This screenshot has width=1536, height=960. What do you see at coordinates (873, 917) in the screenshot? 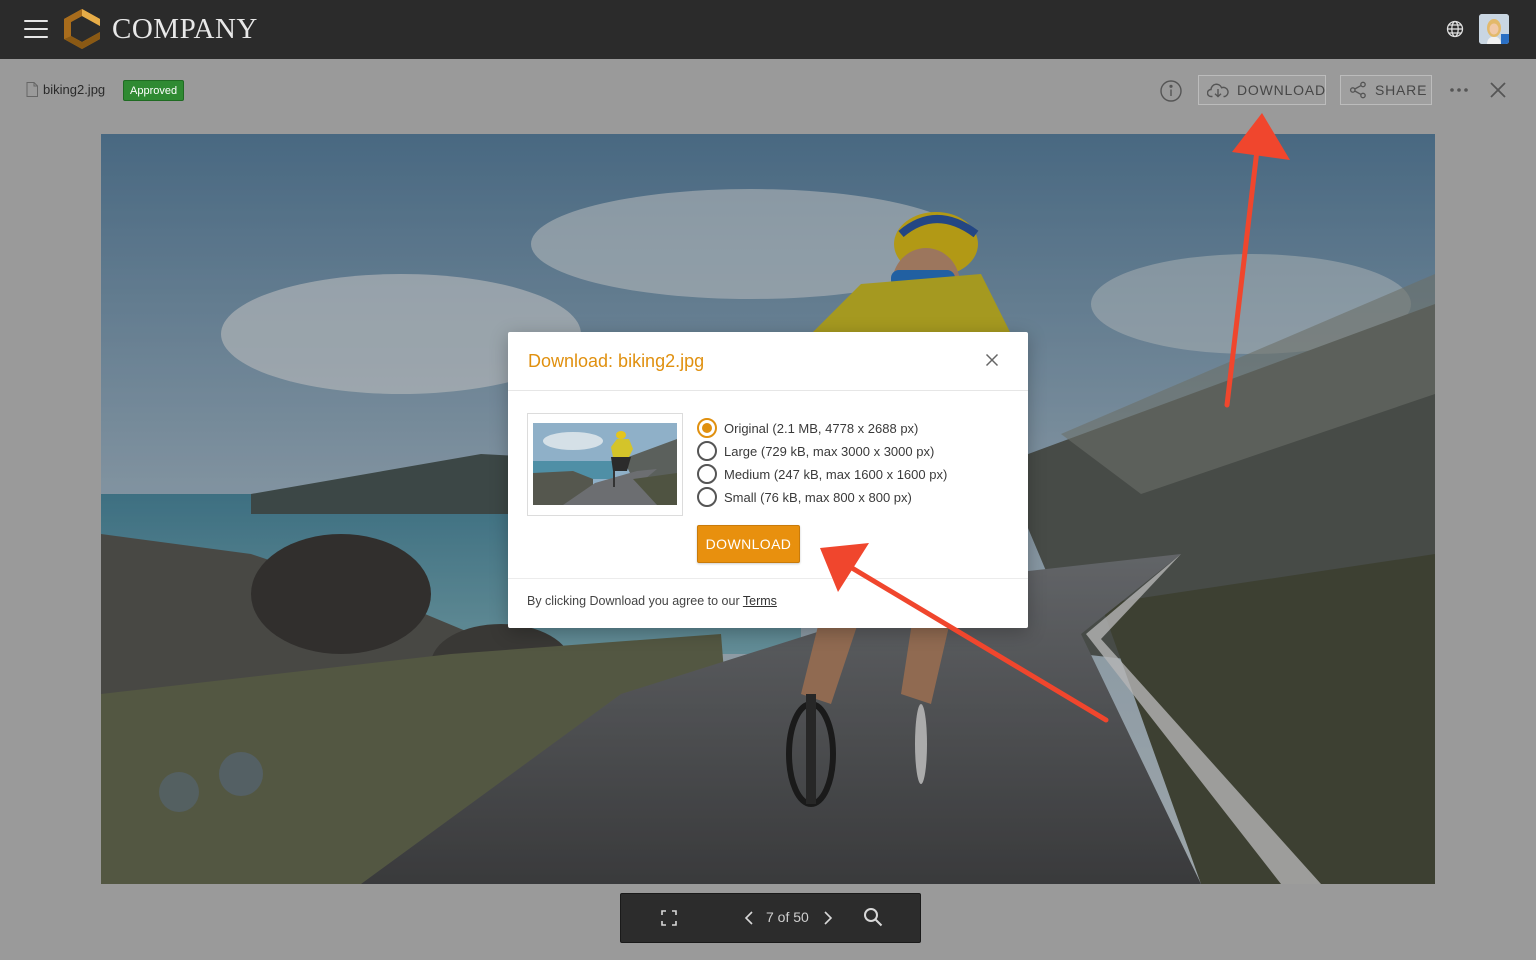
I see `zoom-search-icon` at bounding box center [873, 917].